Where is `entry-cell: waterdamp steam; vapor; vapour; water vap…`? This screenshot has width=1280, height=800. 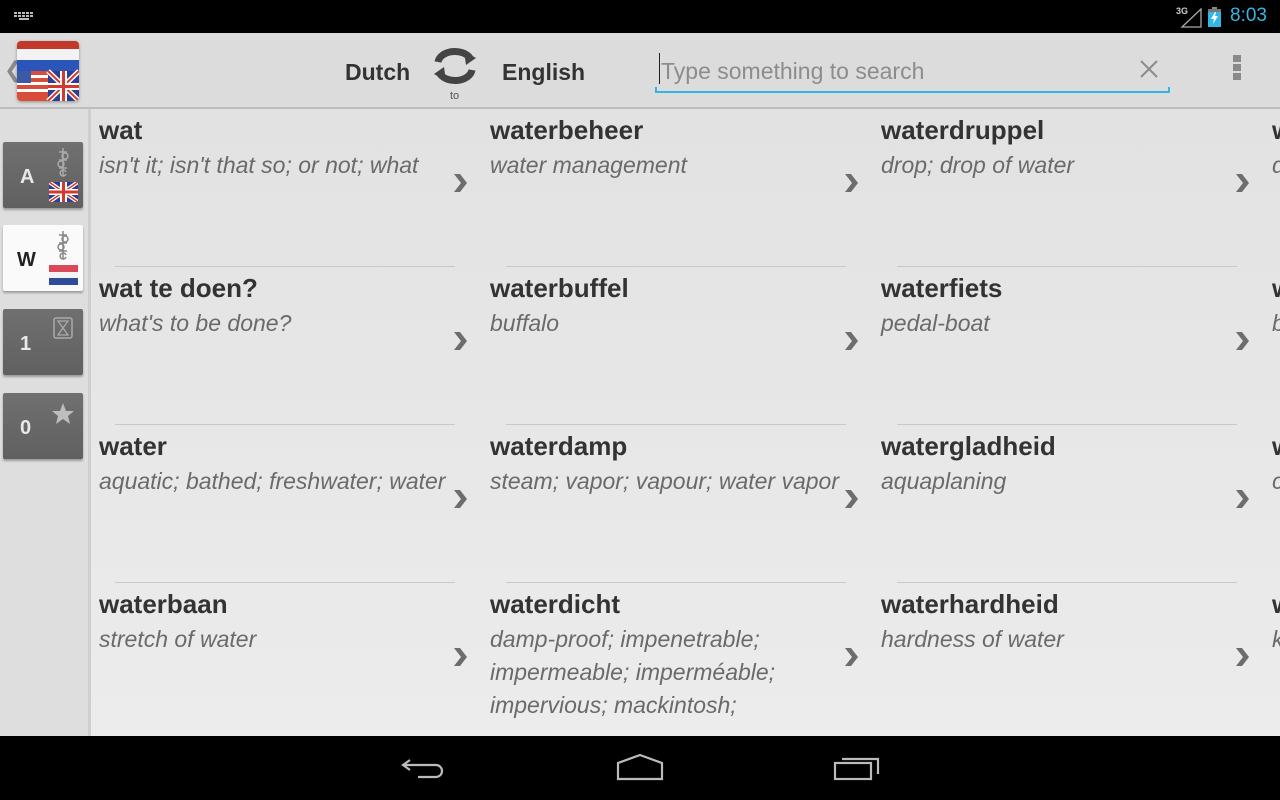 entry-cell: waterdamp steam; vapor; vapour; water vap… is located at coordinates (677, 504).